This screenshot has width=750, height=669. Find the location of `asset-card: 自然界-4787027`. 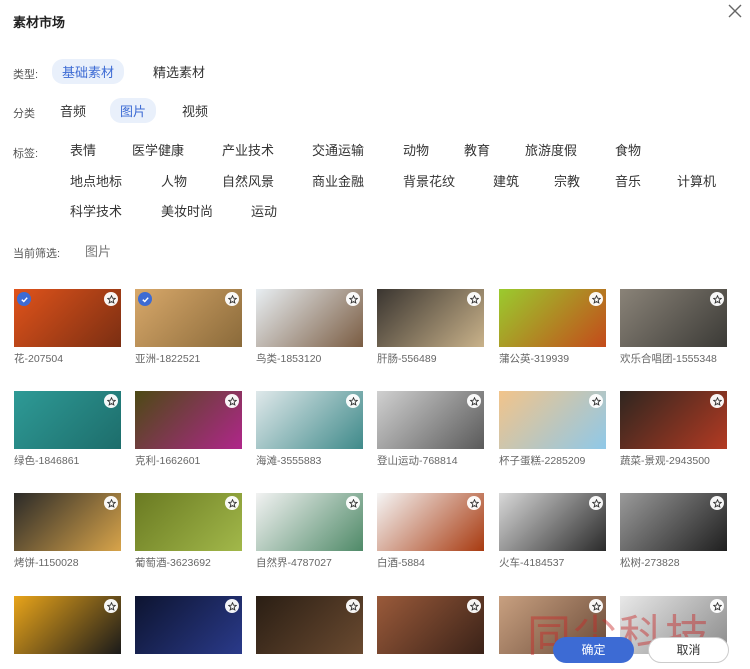

asset-card: 自然界-4787027 is located at coordinates (309, 531).